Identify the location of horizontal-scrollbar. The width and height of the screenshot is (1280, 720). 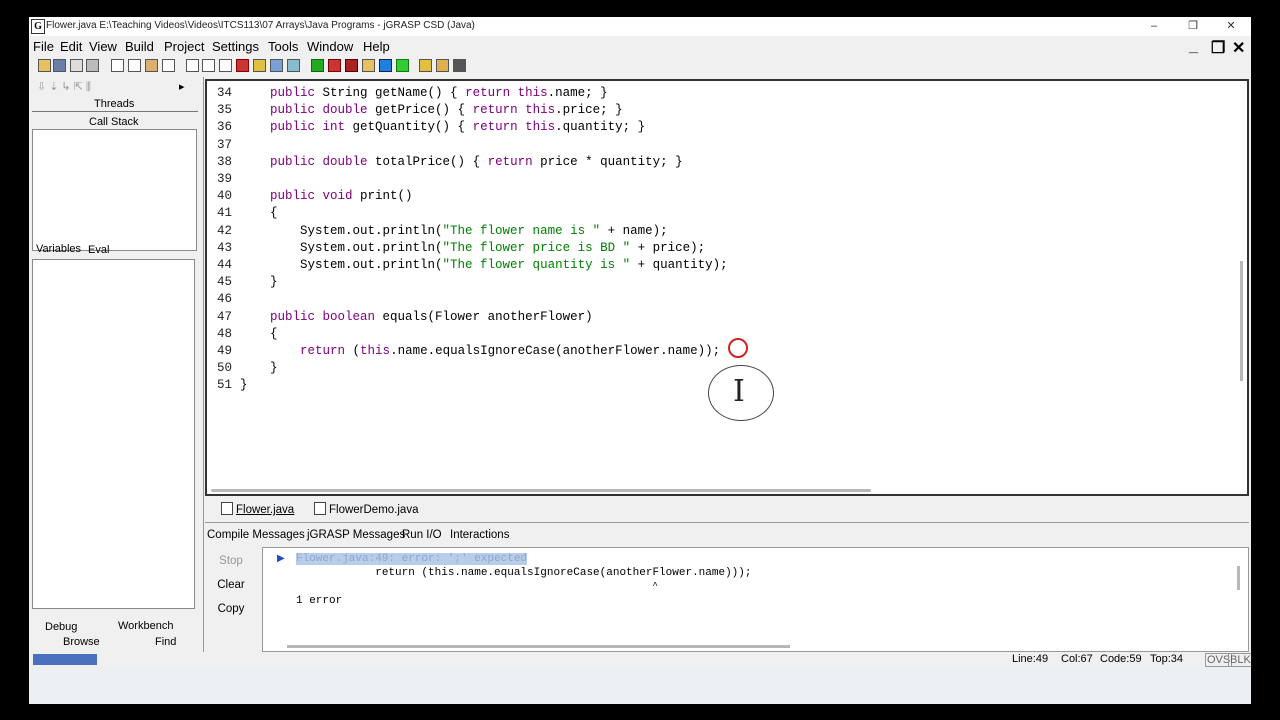
(541, 490).